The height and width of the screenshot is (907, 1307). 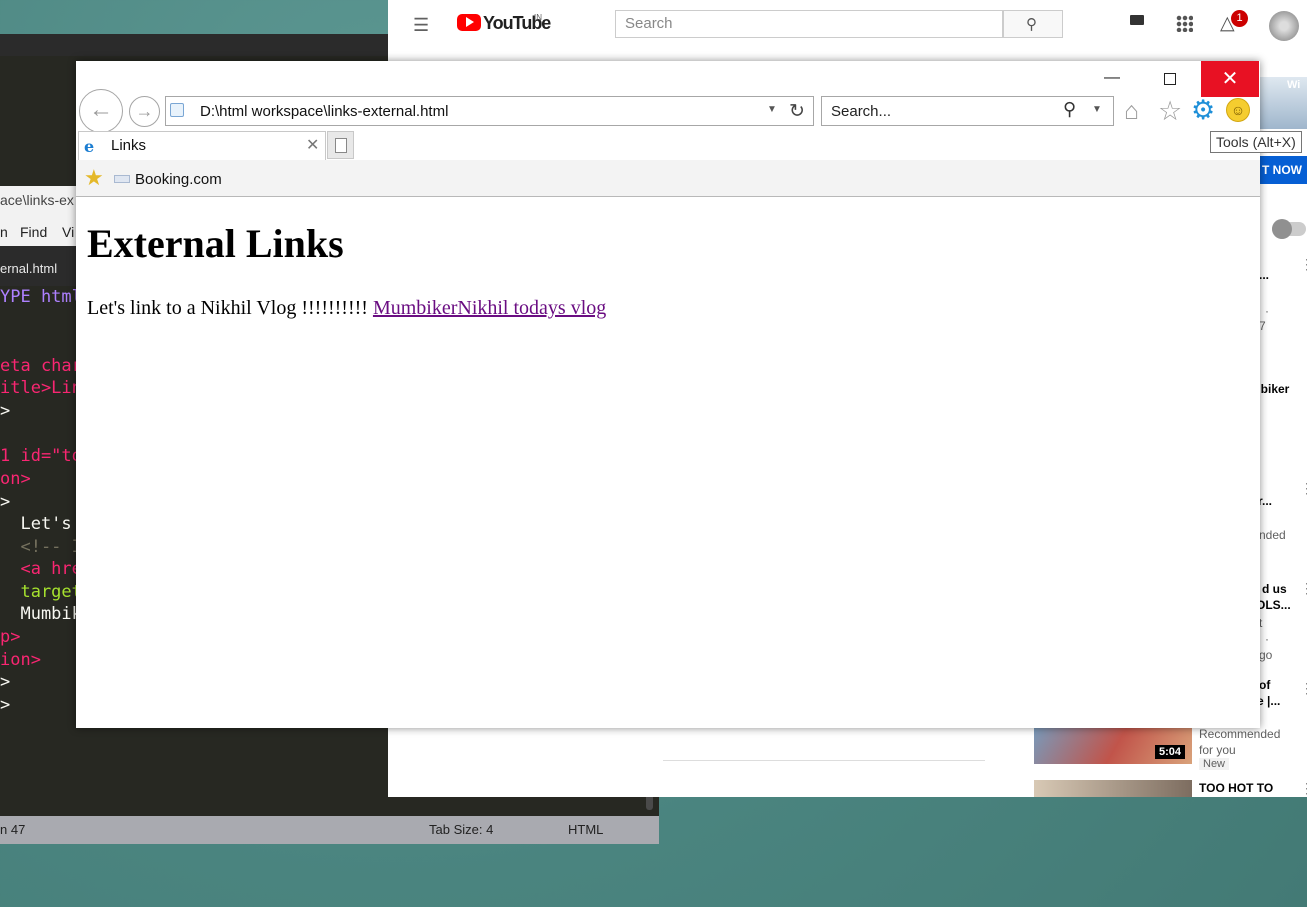 I want to click on youtube-search-button: ⚲, so click(x=1033, y=24).